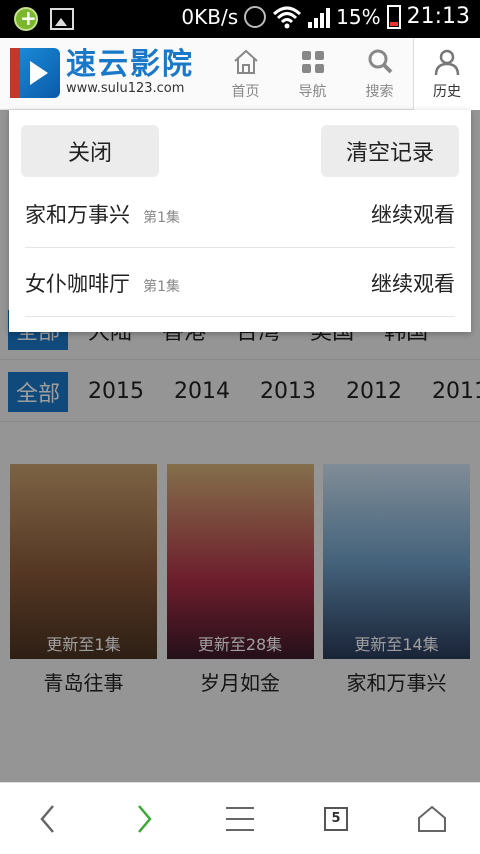  What do you see at coordinates (312, 92) in the screenshot?
I see `nav-guide-label: 导航` at bounding box center [312, 92].